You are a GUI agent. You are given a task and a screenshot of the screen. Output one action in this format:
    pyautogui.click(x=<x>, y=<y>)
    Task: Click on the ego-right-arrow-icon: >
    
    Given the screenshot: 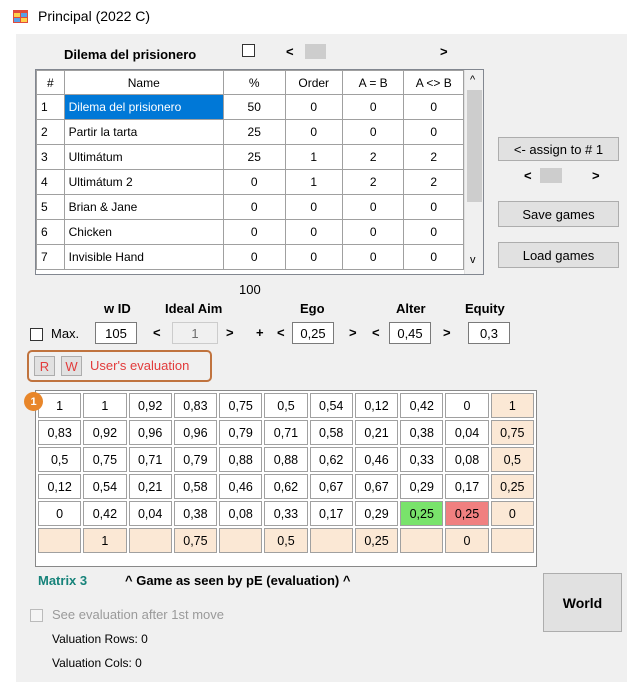 What is the action you would take?
    pyautogui.click(x=353, y=332)
    